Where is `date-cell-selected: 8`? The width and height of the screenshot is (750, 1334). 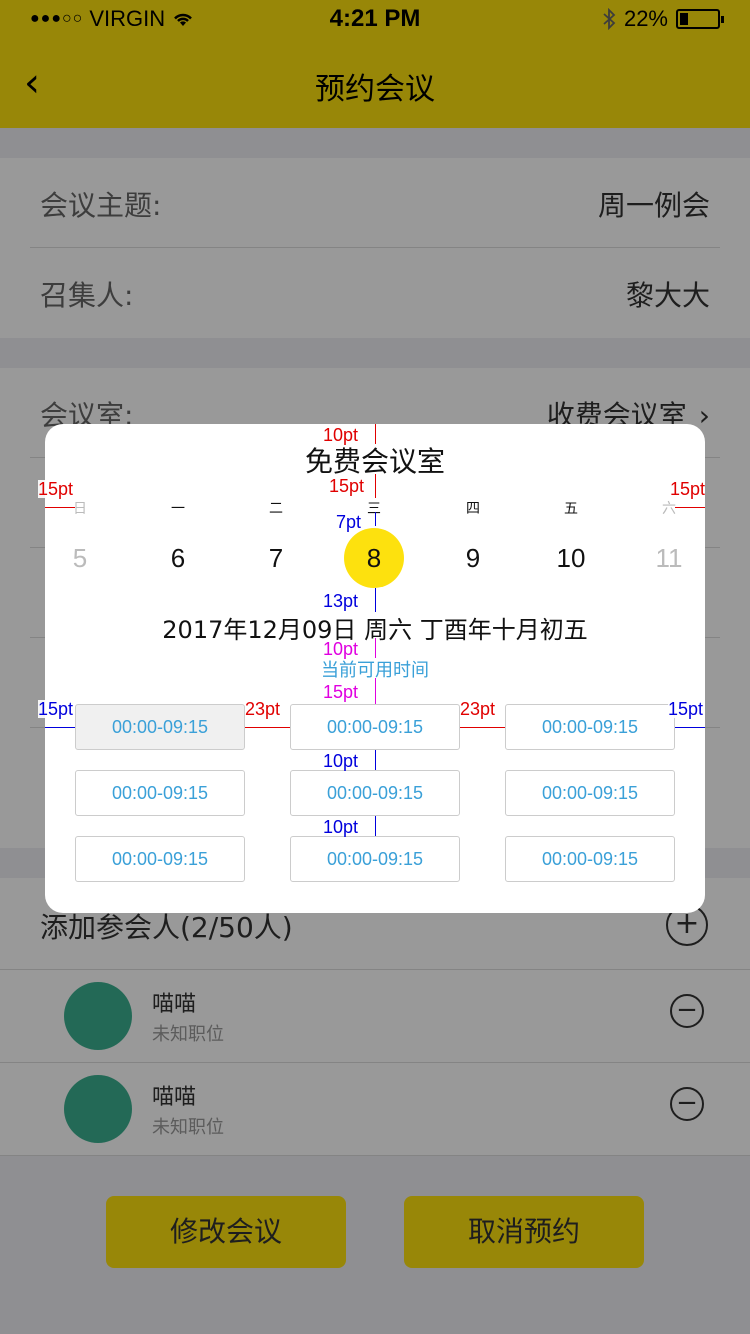
date-cell-selected: 8 is located at coordinates (374, 558).